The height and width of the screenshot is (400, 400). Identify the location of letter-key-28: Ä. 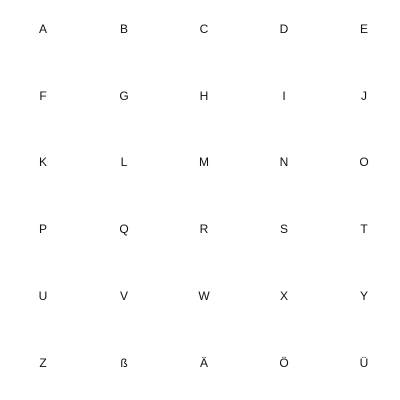
(204, 363).